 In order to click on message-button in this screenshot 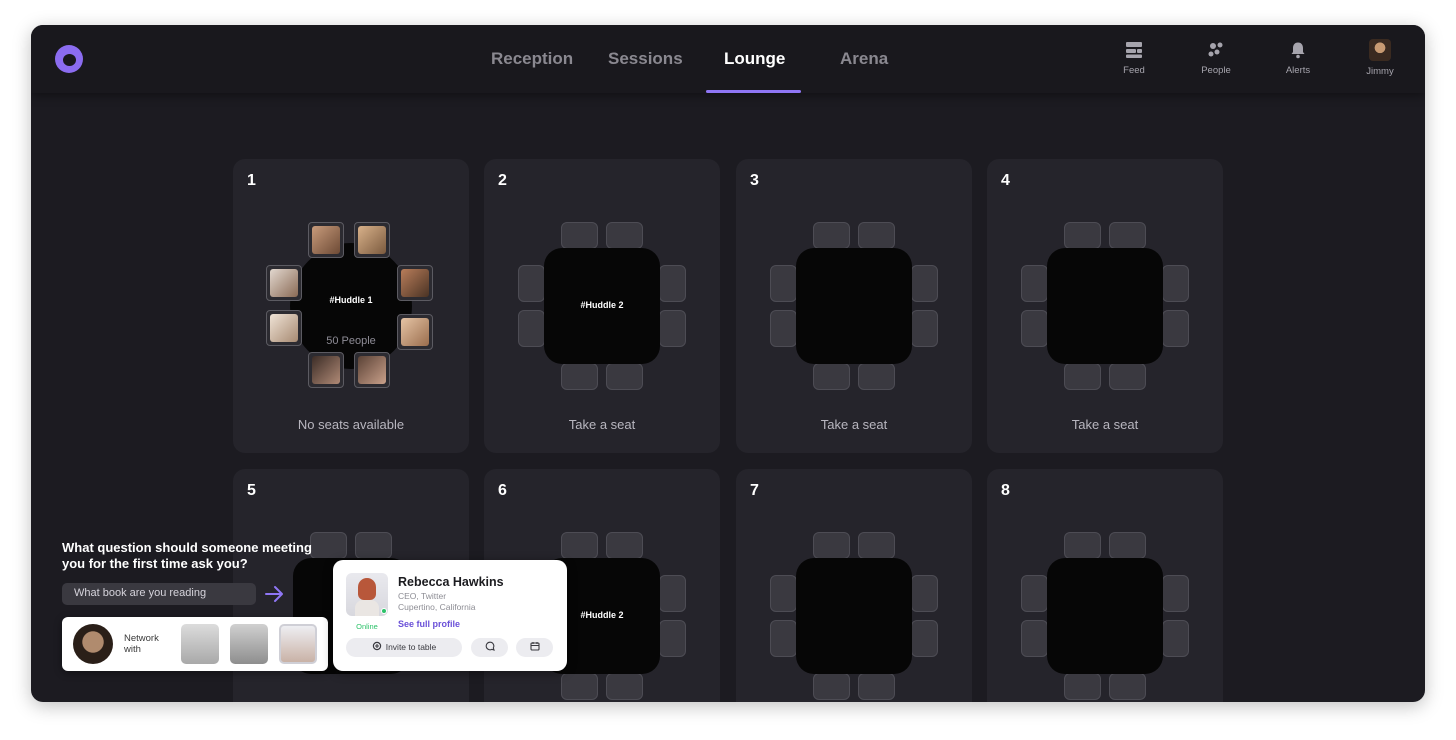, I will do `click(489, 647)`.